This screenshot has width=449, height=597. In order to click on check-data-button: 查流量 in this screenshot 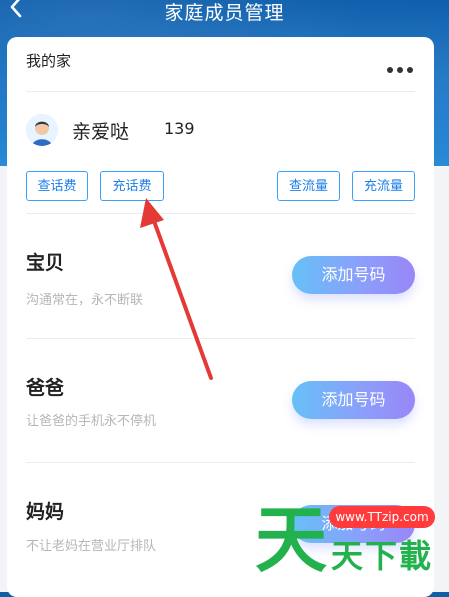, I will do `click(308, 186)`.